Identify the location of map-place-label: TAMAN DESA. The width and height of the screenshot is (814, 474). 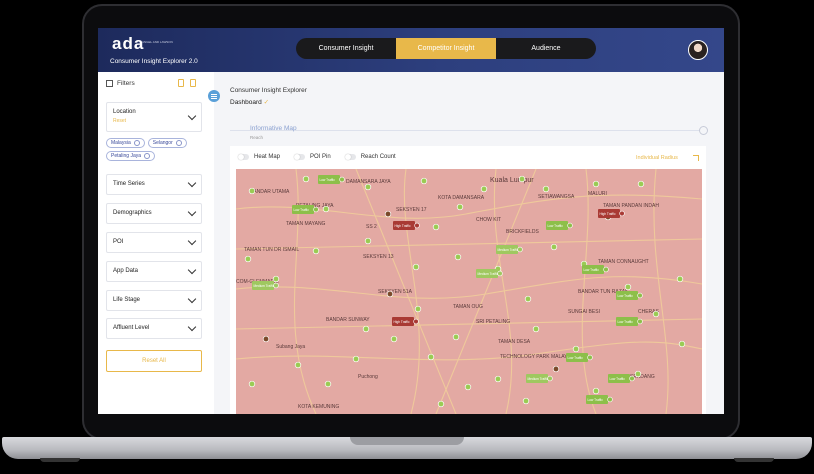
(514, 342).